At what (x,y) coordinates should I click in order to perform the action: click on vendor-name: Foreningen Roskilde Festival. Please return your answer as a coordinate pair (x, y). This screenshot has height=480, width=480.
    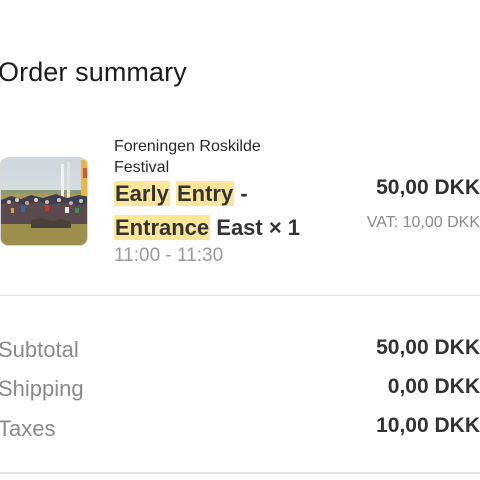
    Looking at the image, I should click on (187, 157).